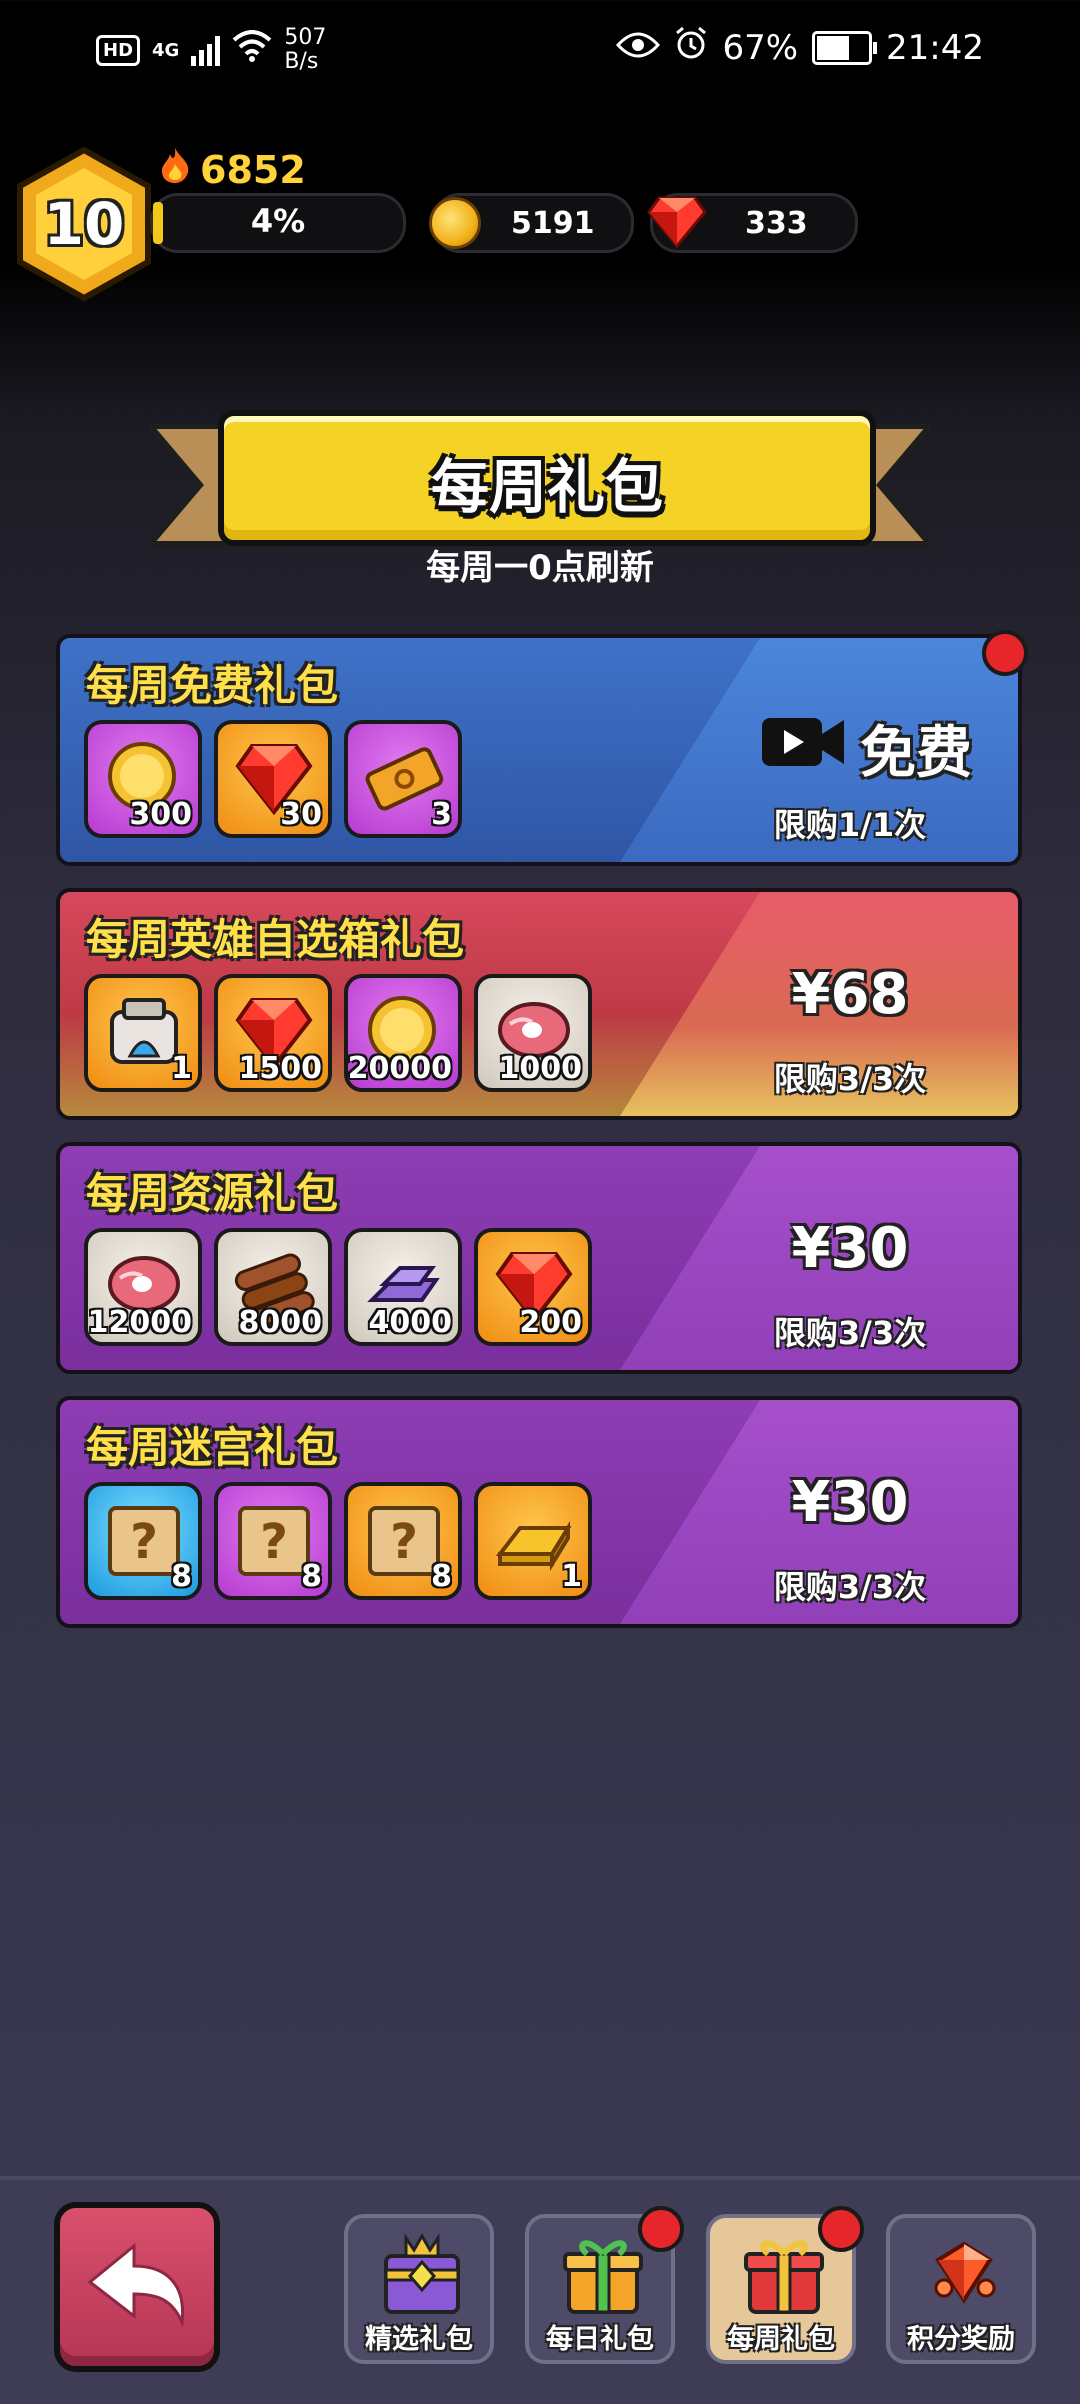  I want to click on price-button: ¥68, so click(850, 994).